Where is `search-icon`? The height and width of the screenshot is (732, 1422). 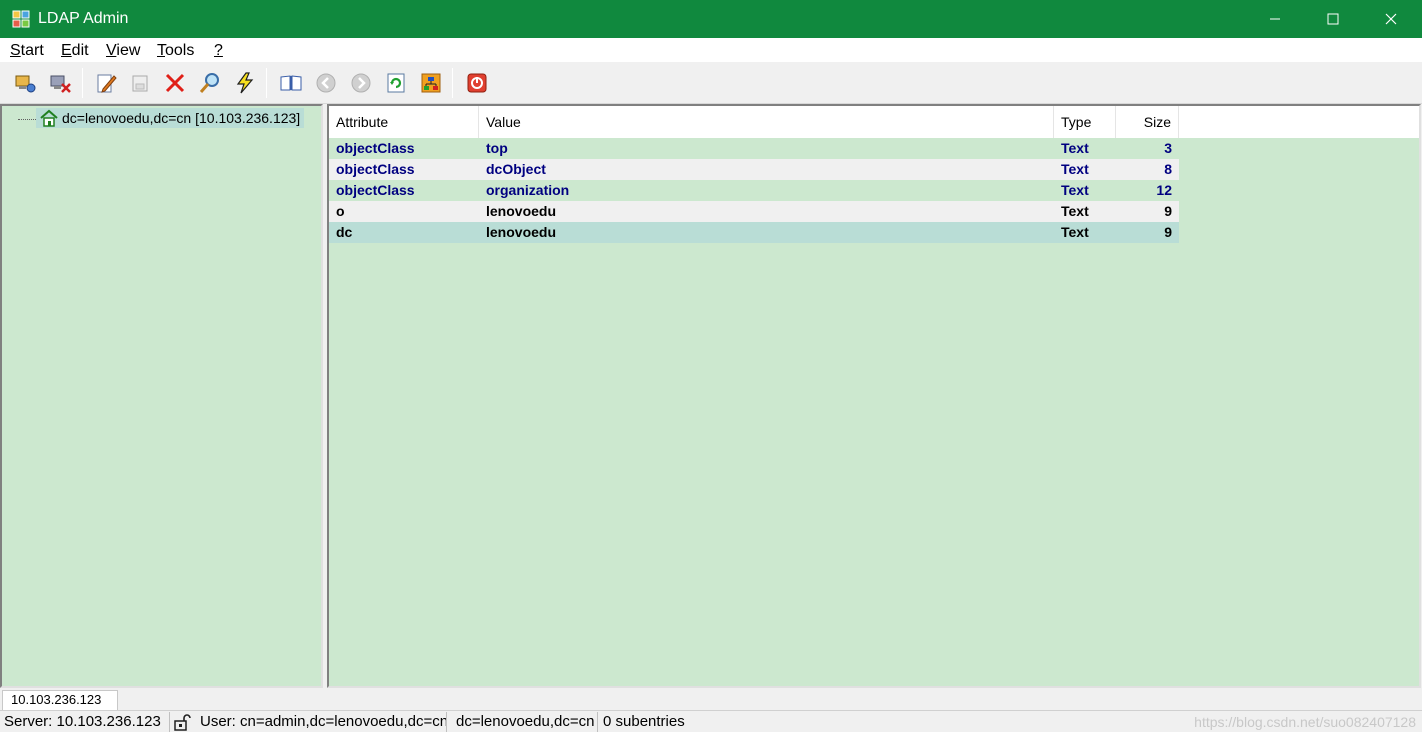
search-icon is located at coordinates (209, 83).